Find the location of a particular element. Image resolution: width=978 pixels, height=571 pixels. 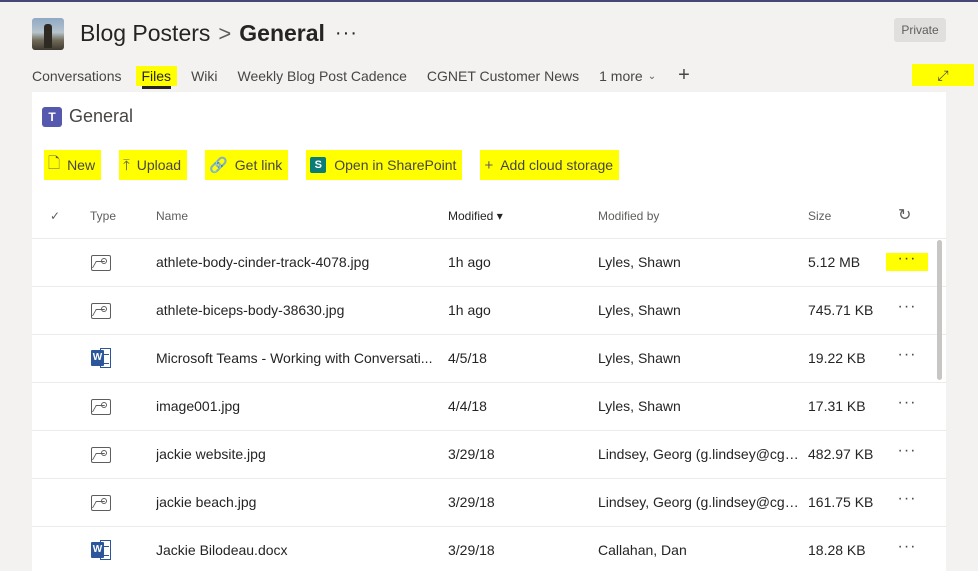

file-name: image001.jpg is located at coordinates (297, 406).